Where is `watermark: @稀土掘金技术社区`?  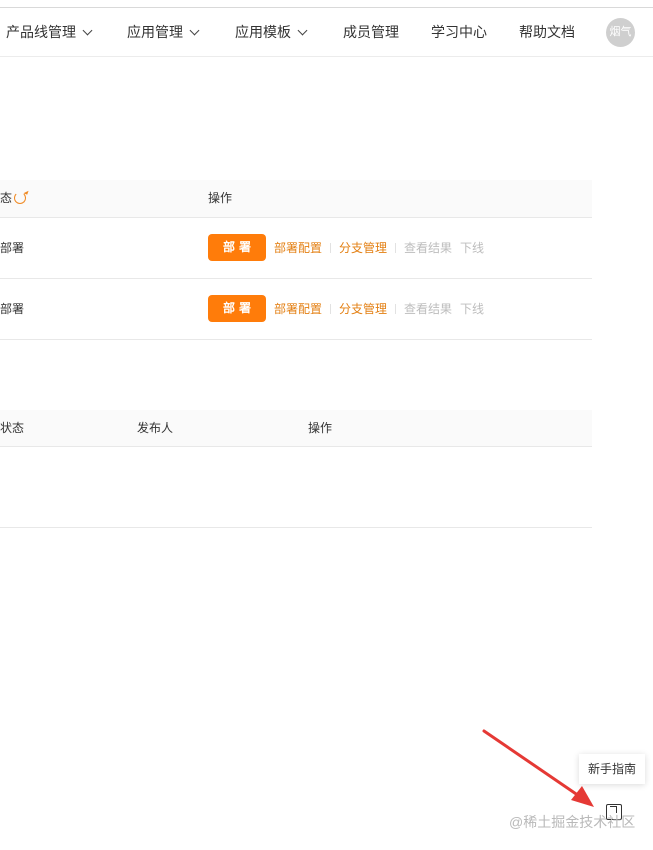 watermark: @稀土掘金技术社区 is located at coordinates (572, 822).